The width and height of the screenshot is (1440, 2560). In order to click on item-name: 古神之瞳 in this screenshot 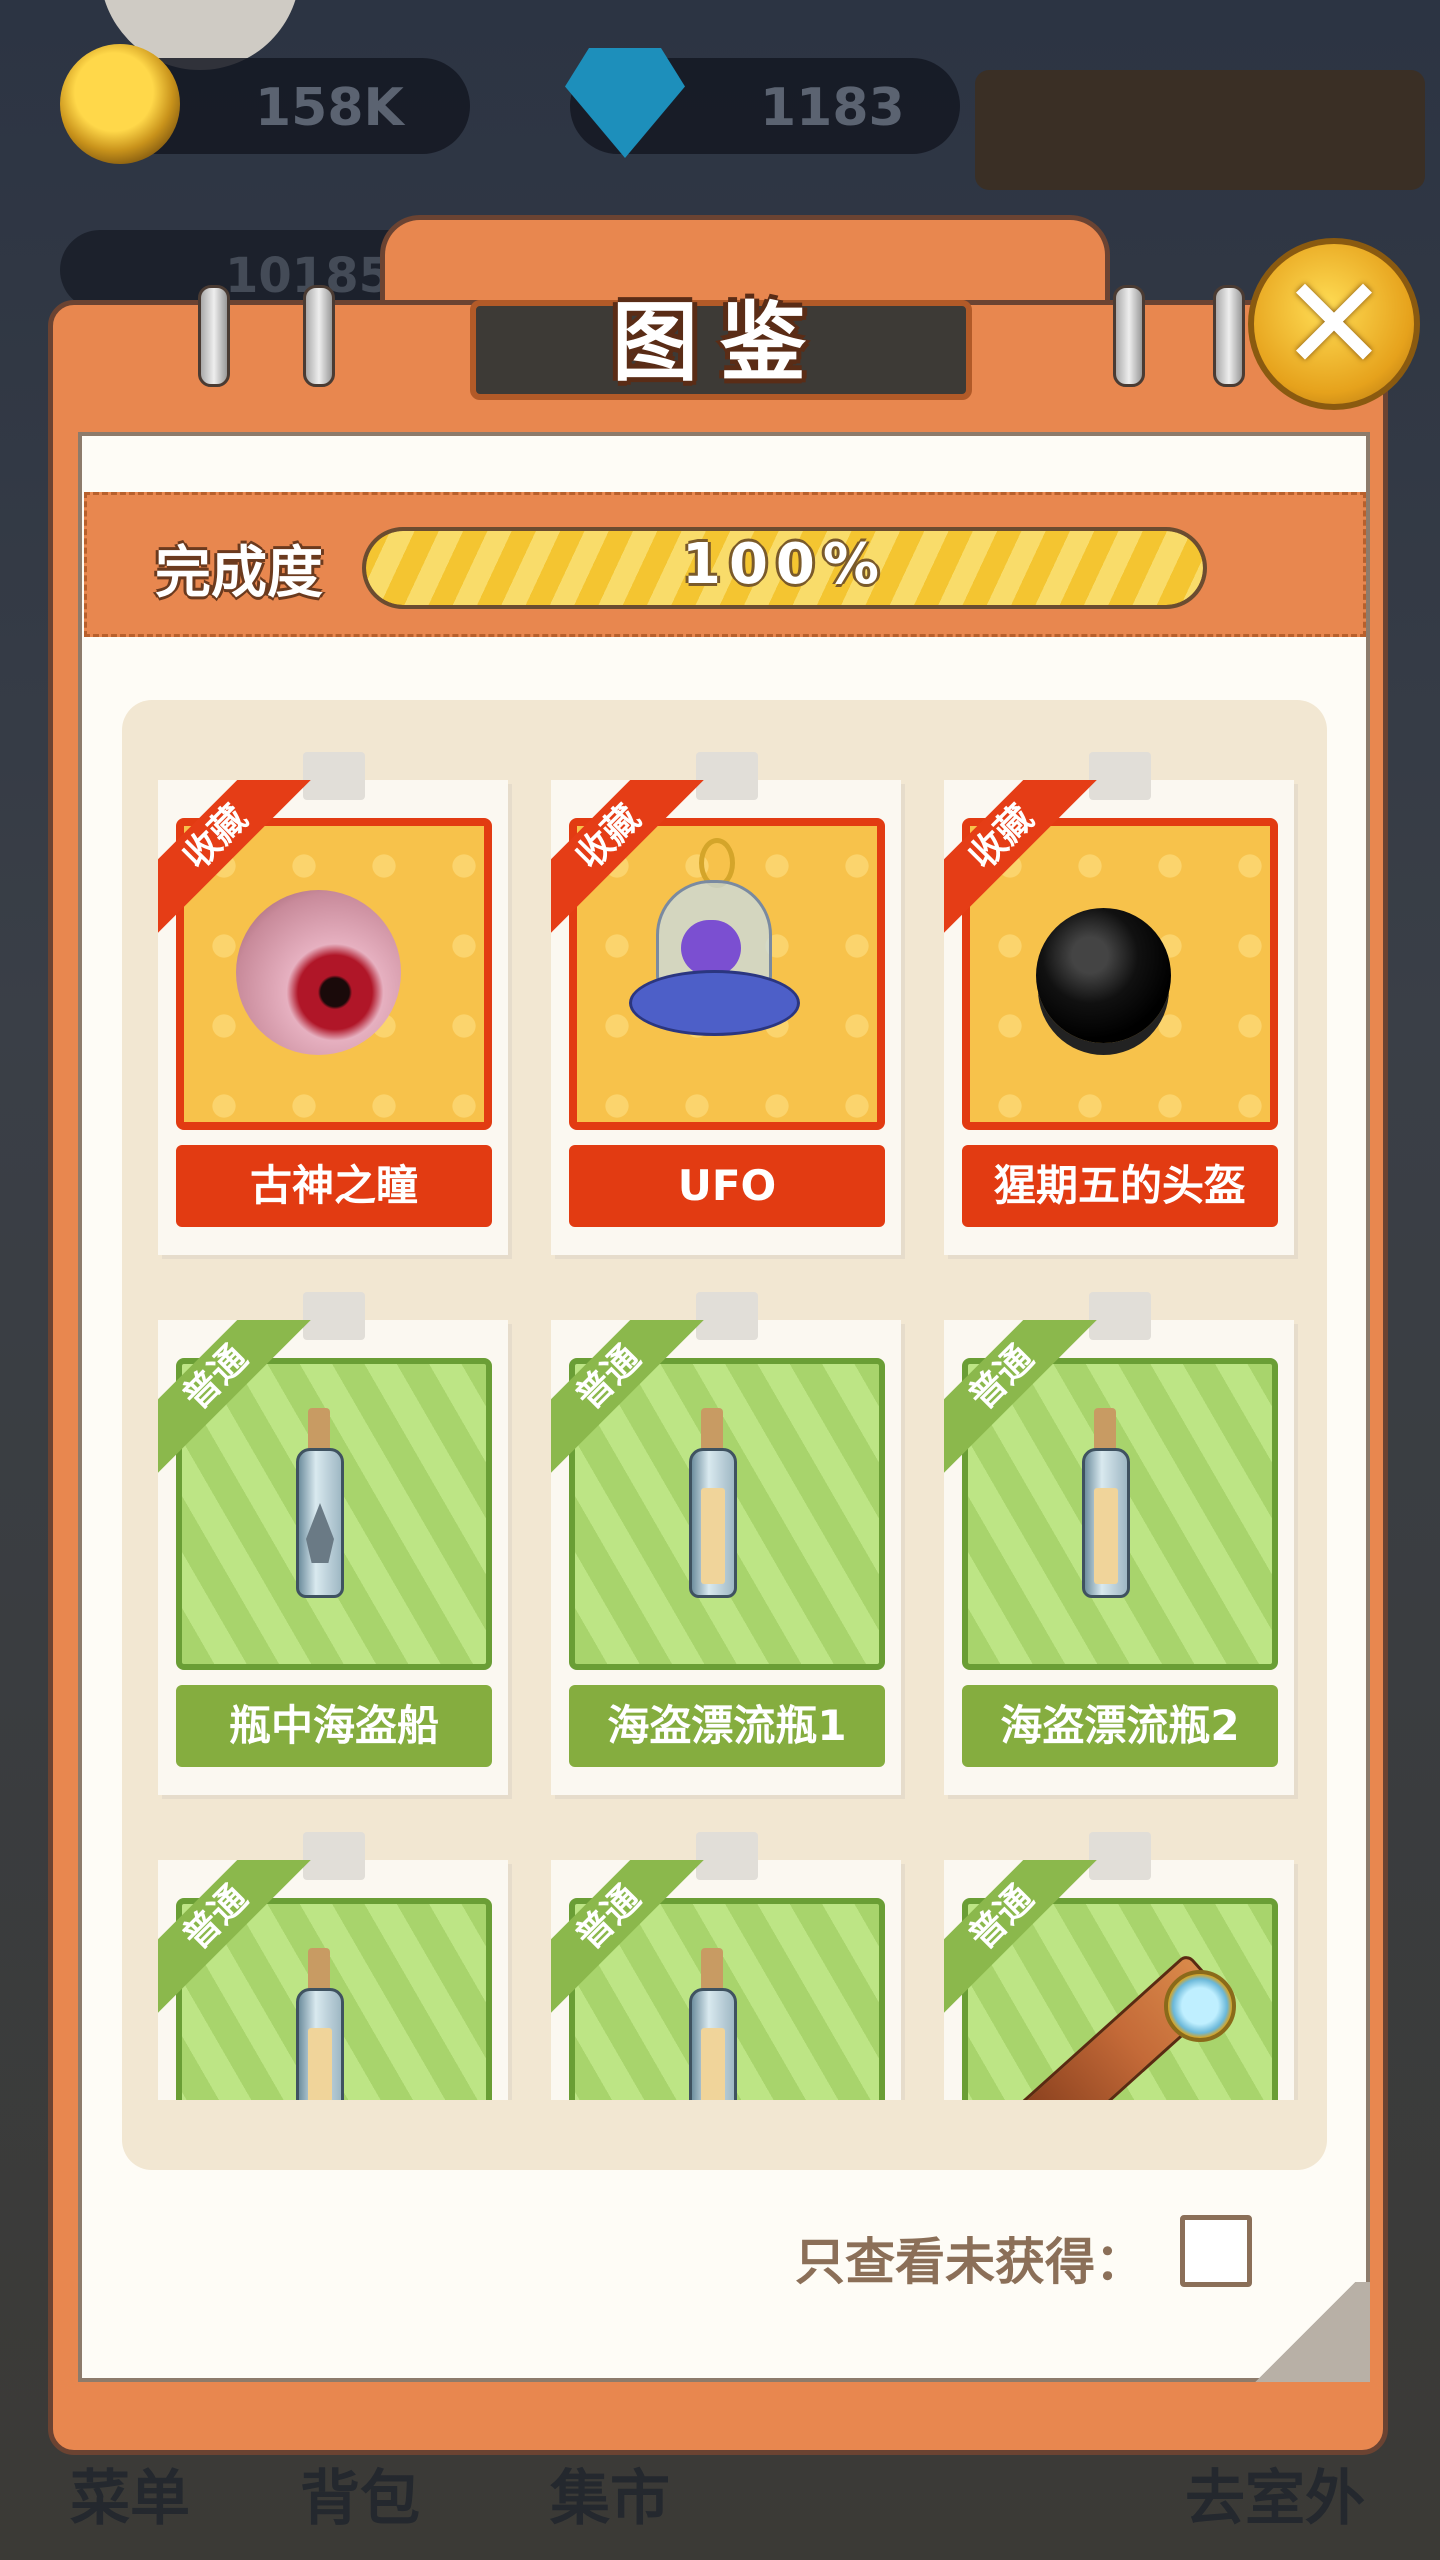, I will do `click(334, 1186)`.